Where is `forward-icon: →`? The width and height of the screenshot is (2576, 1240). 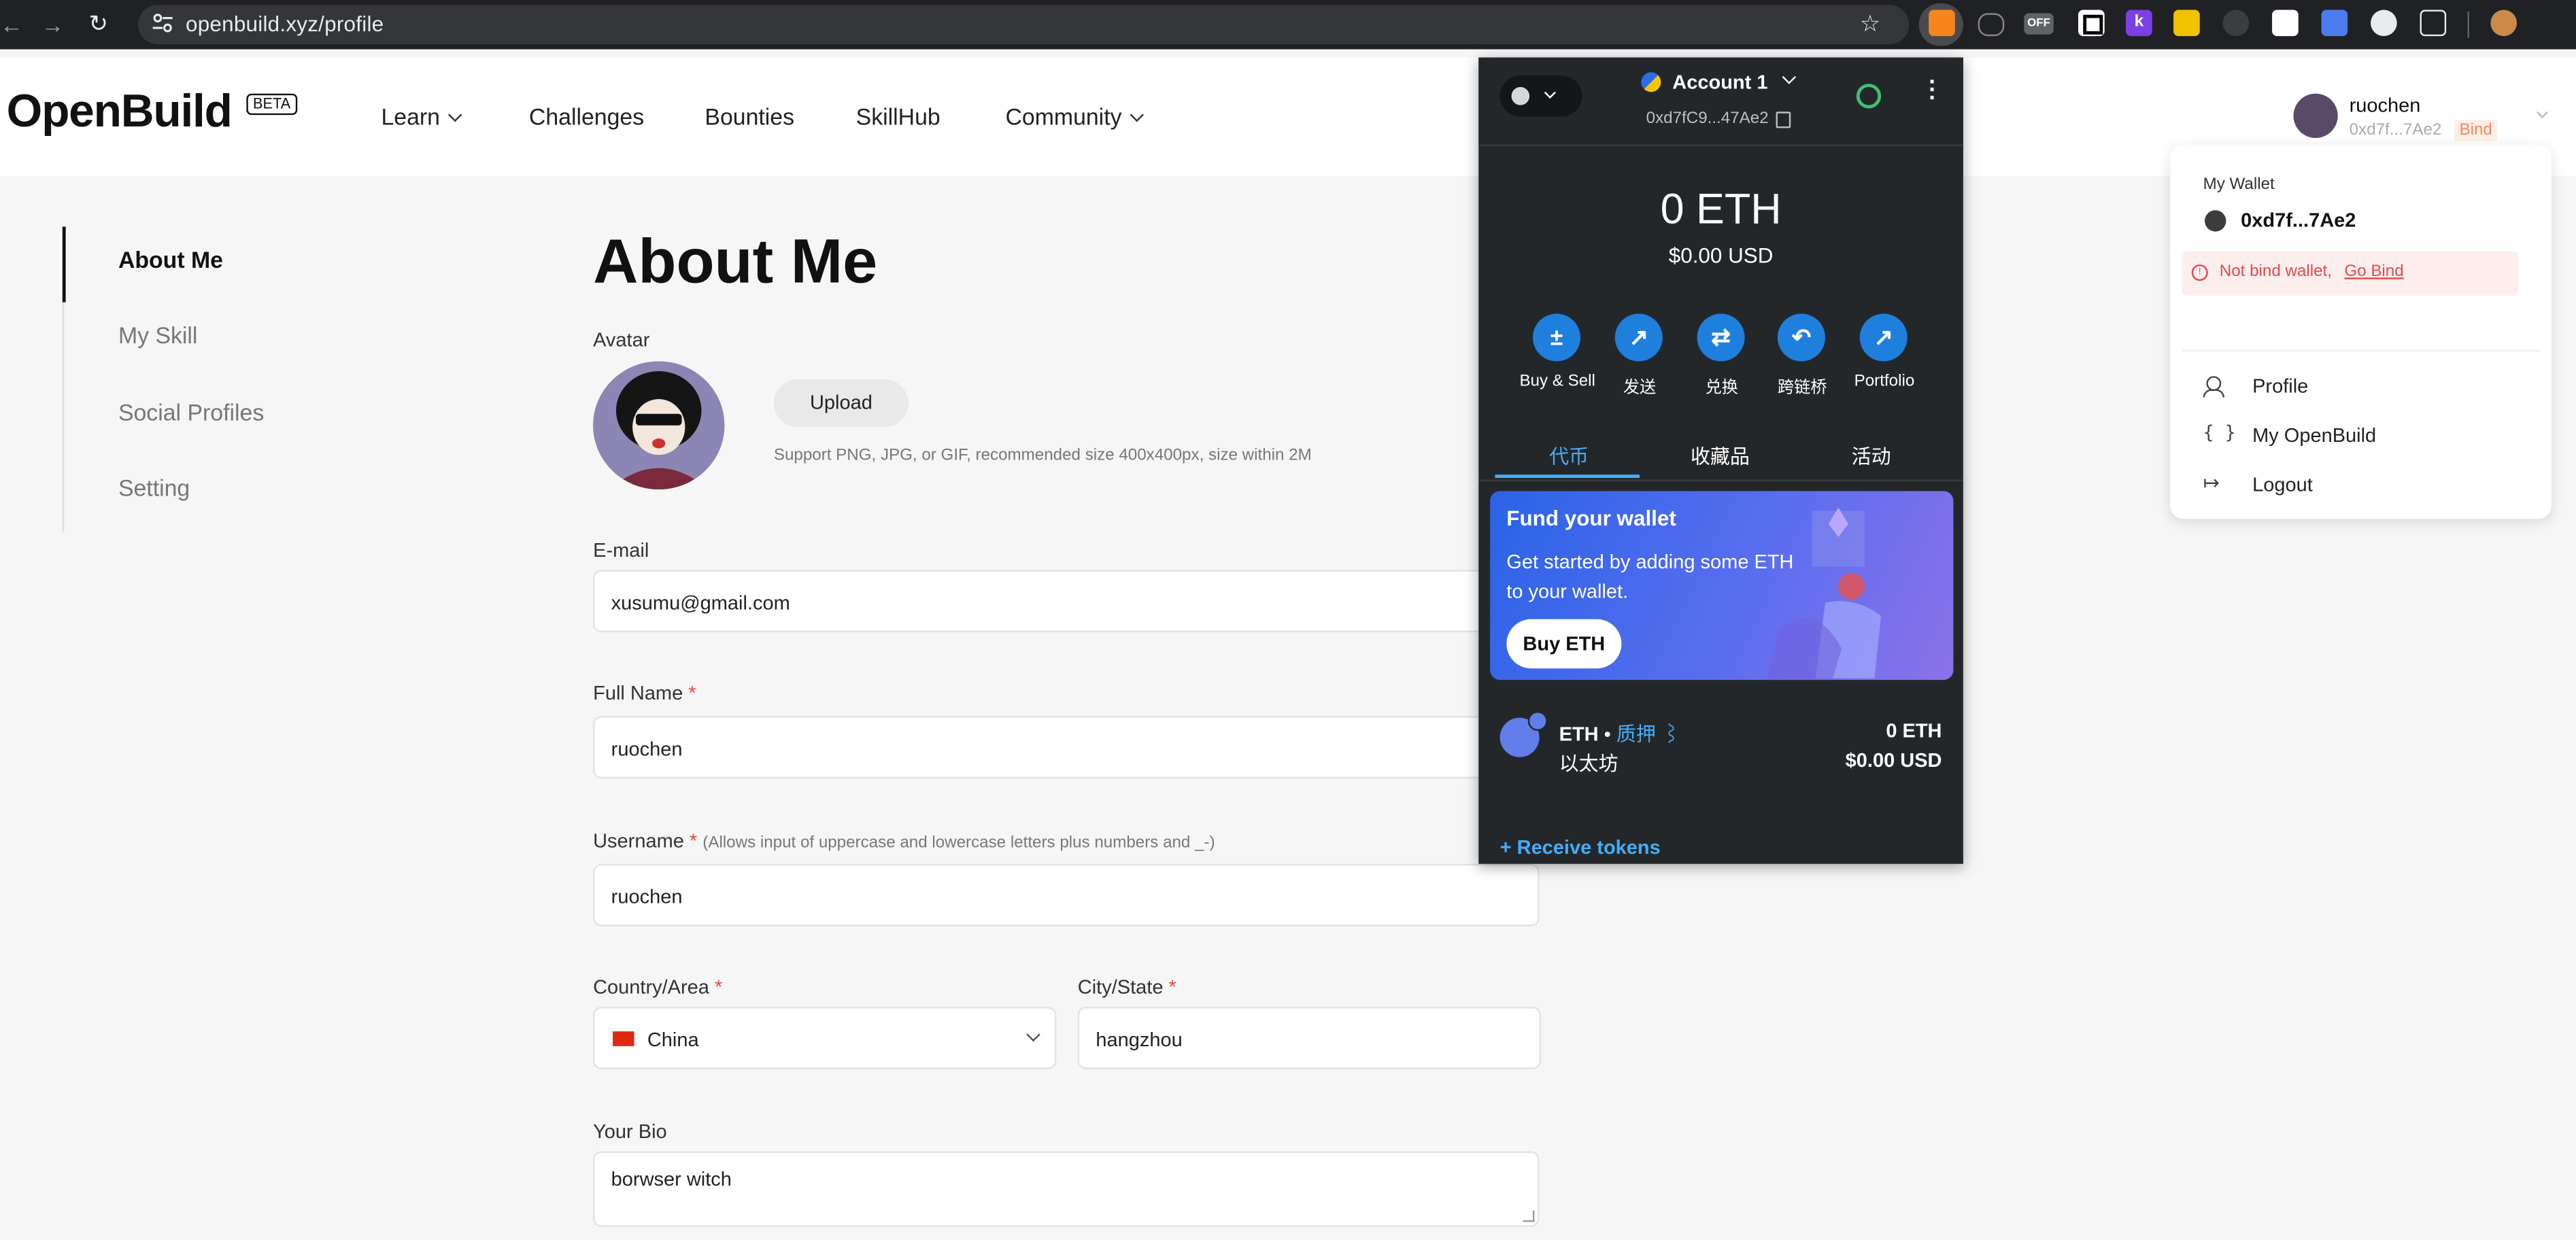
forward-icon: → is located at coordinates (52, 25).